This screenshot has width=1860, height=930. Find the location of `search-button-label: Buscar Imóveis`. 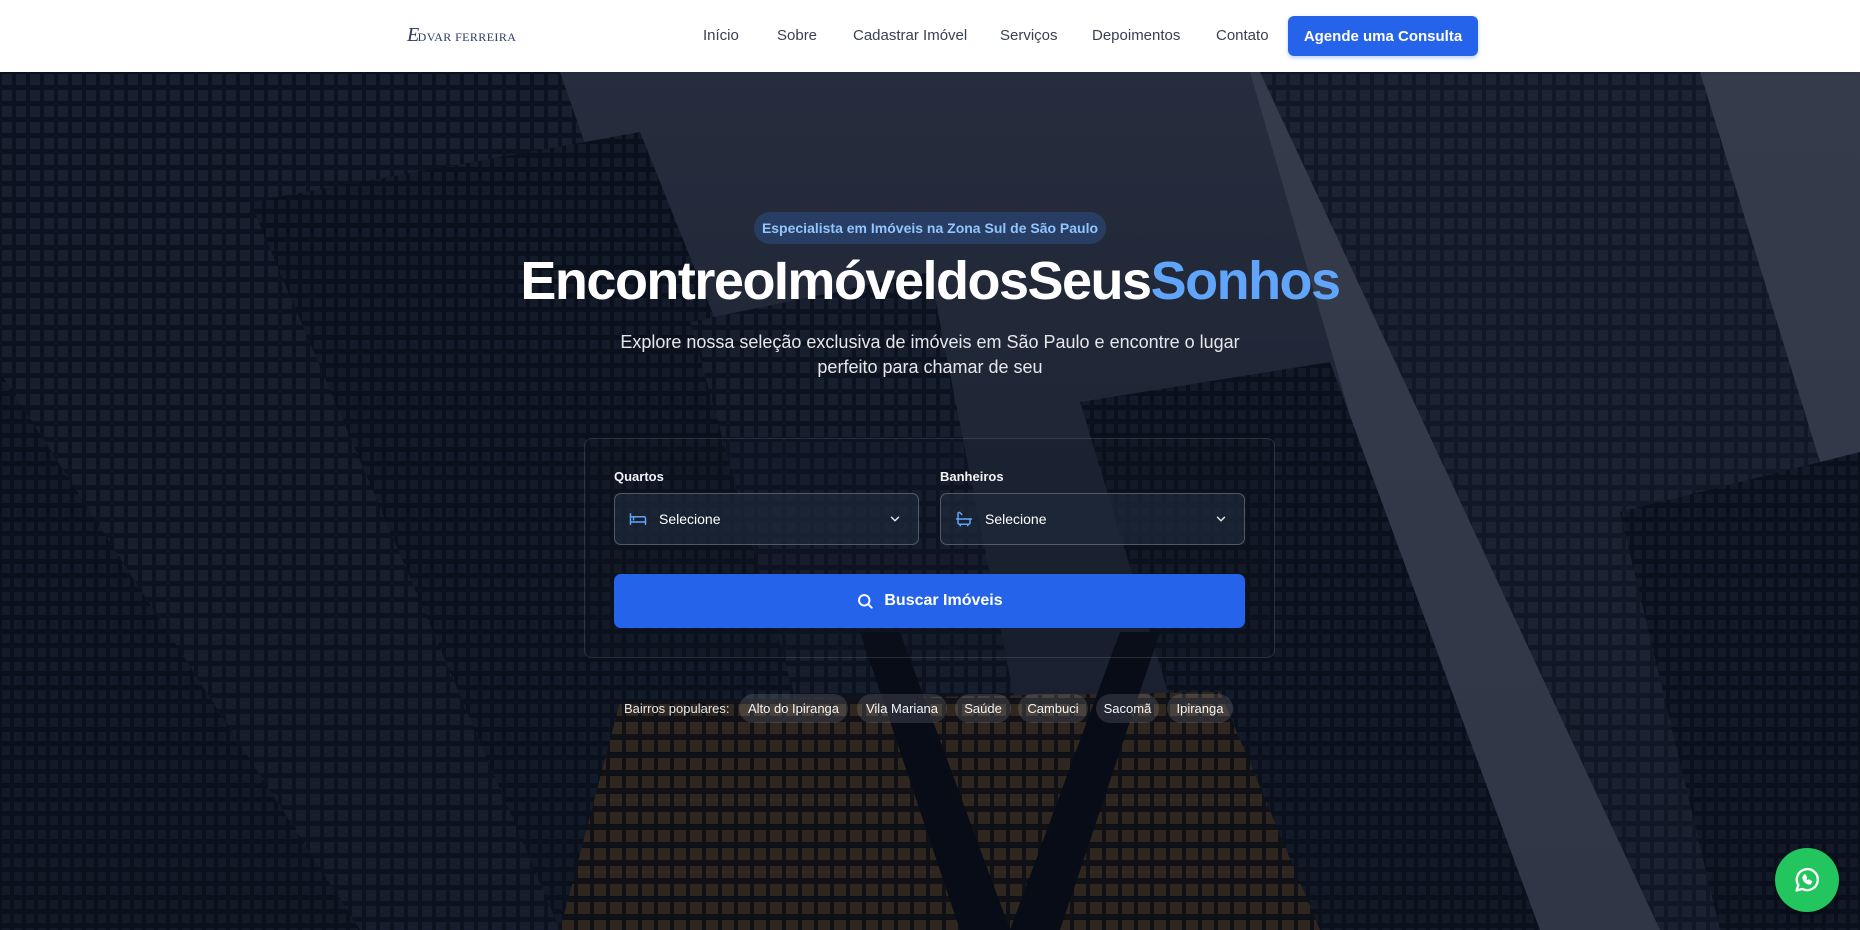

search-button-label: Buscar Imóveis is located at coordinates (943, 600).